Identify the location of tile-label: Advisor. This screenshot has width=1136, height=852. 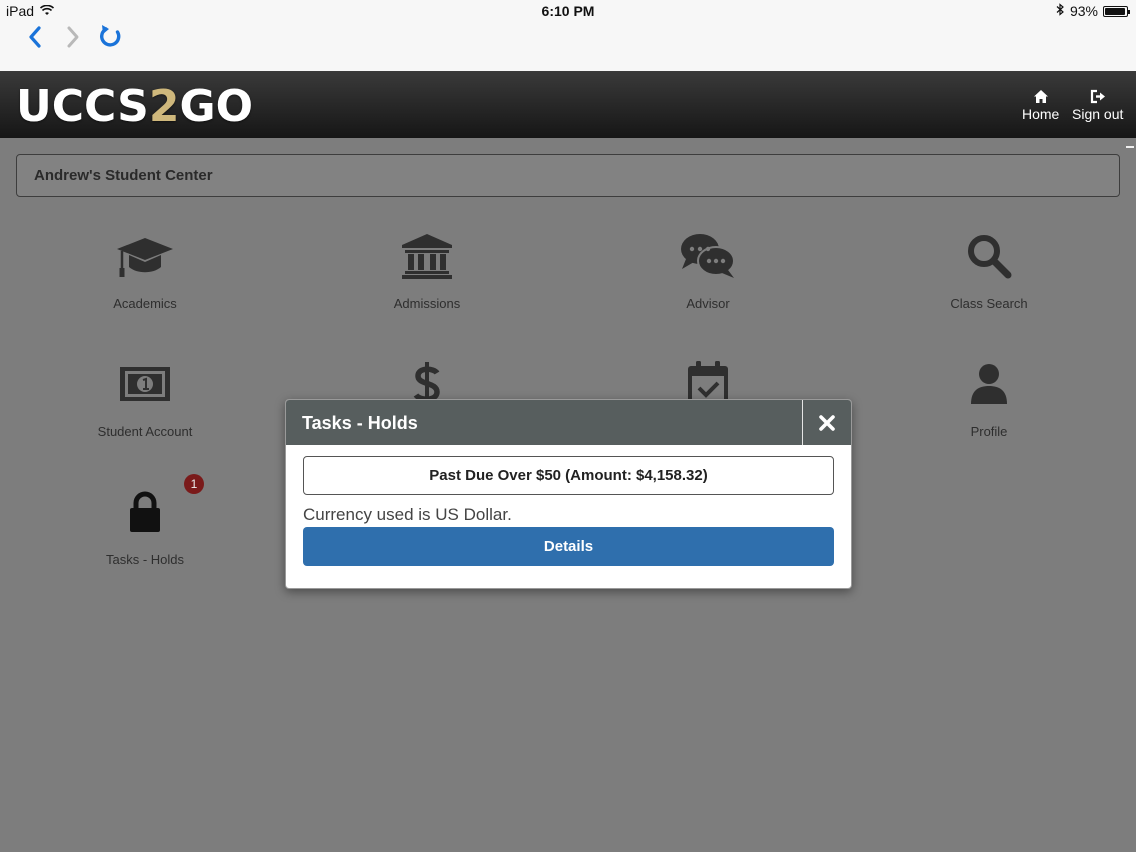
(708, 303).